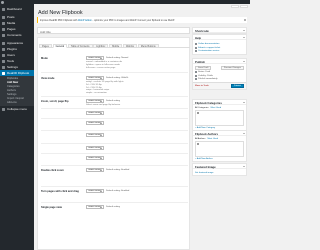 This screenshot has height=250, width=320. What do you see at coordinates (202, 31) in the screenshot?
I see `box-title: Shortcode` at bounding box center [202, 31].